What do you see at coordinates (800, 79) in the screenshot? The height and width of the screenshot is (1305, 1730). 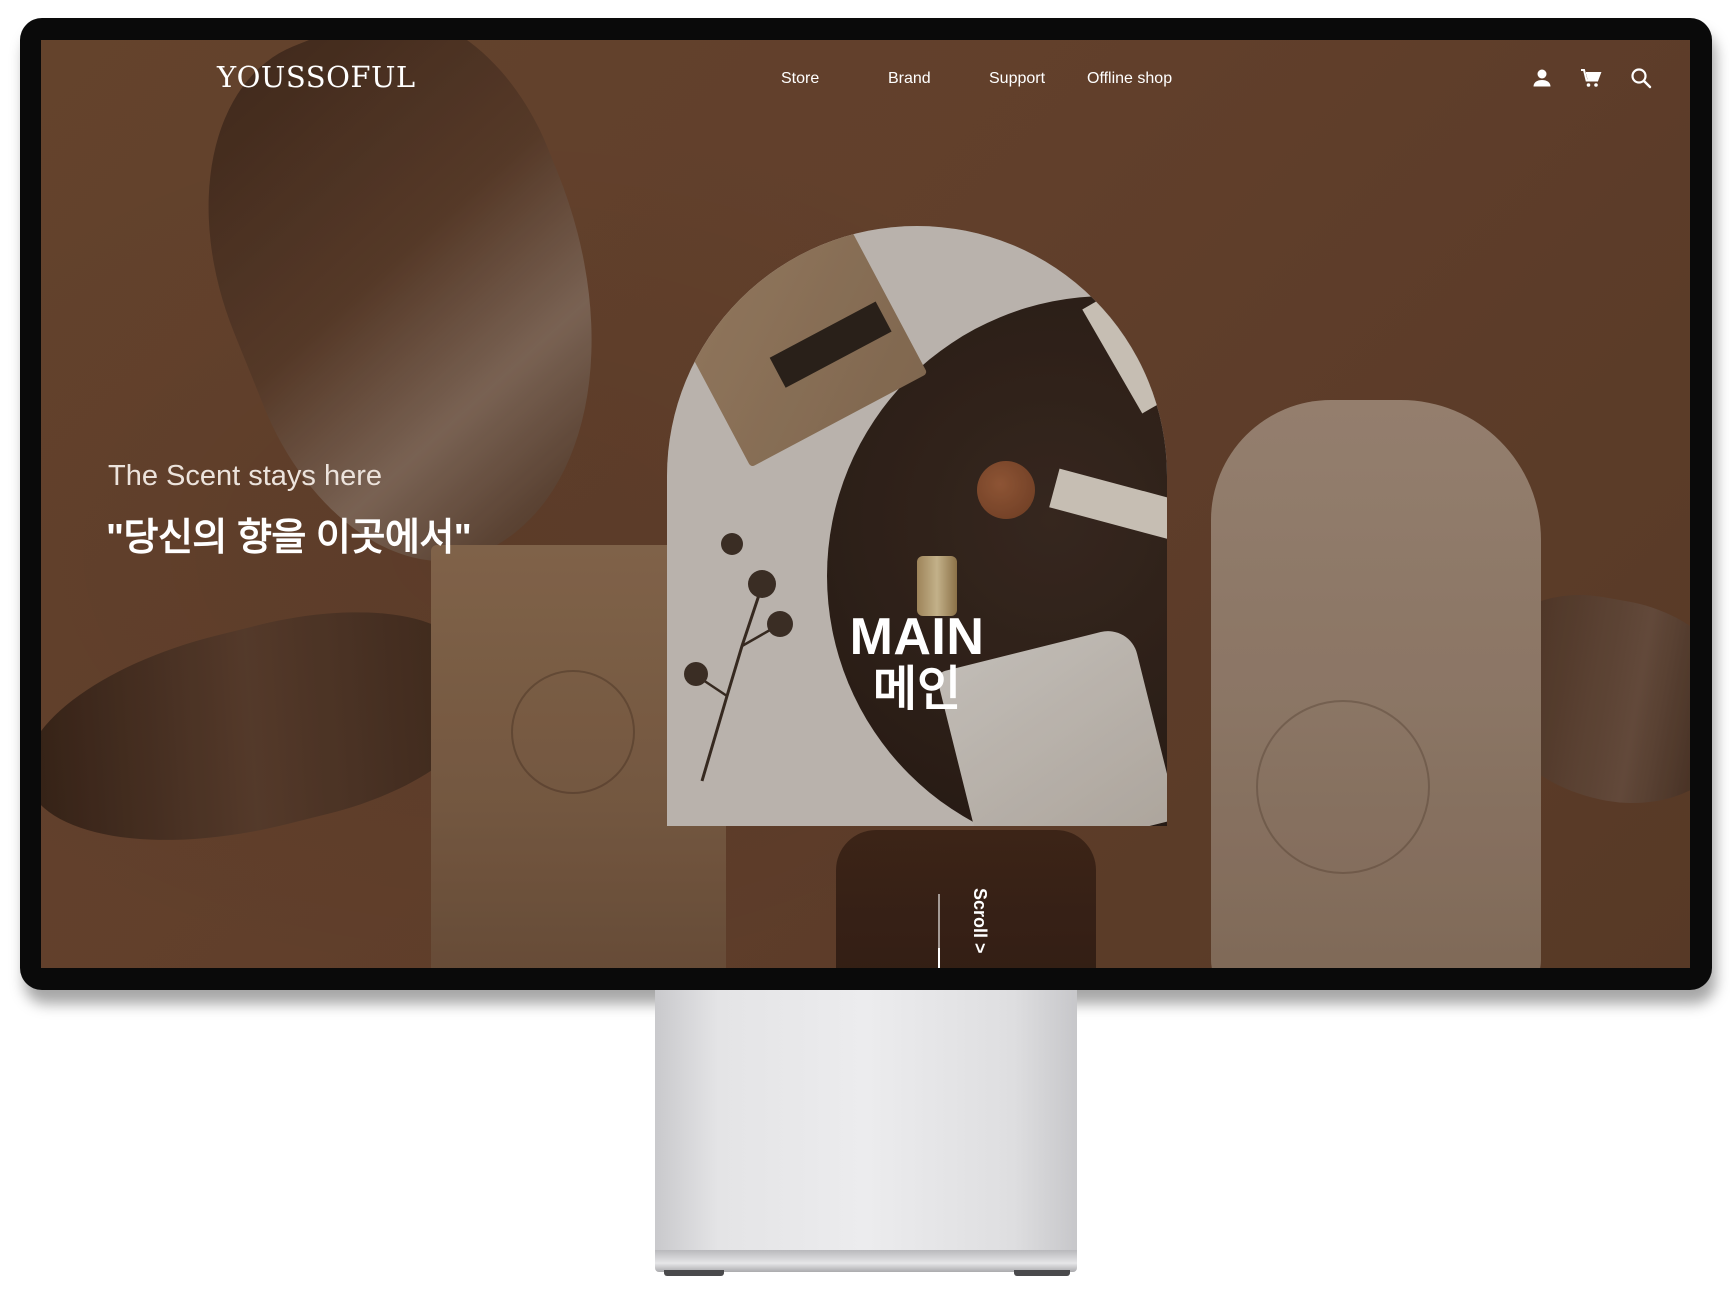 I see `nav-store: Store` at bounding box center [800, 79].